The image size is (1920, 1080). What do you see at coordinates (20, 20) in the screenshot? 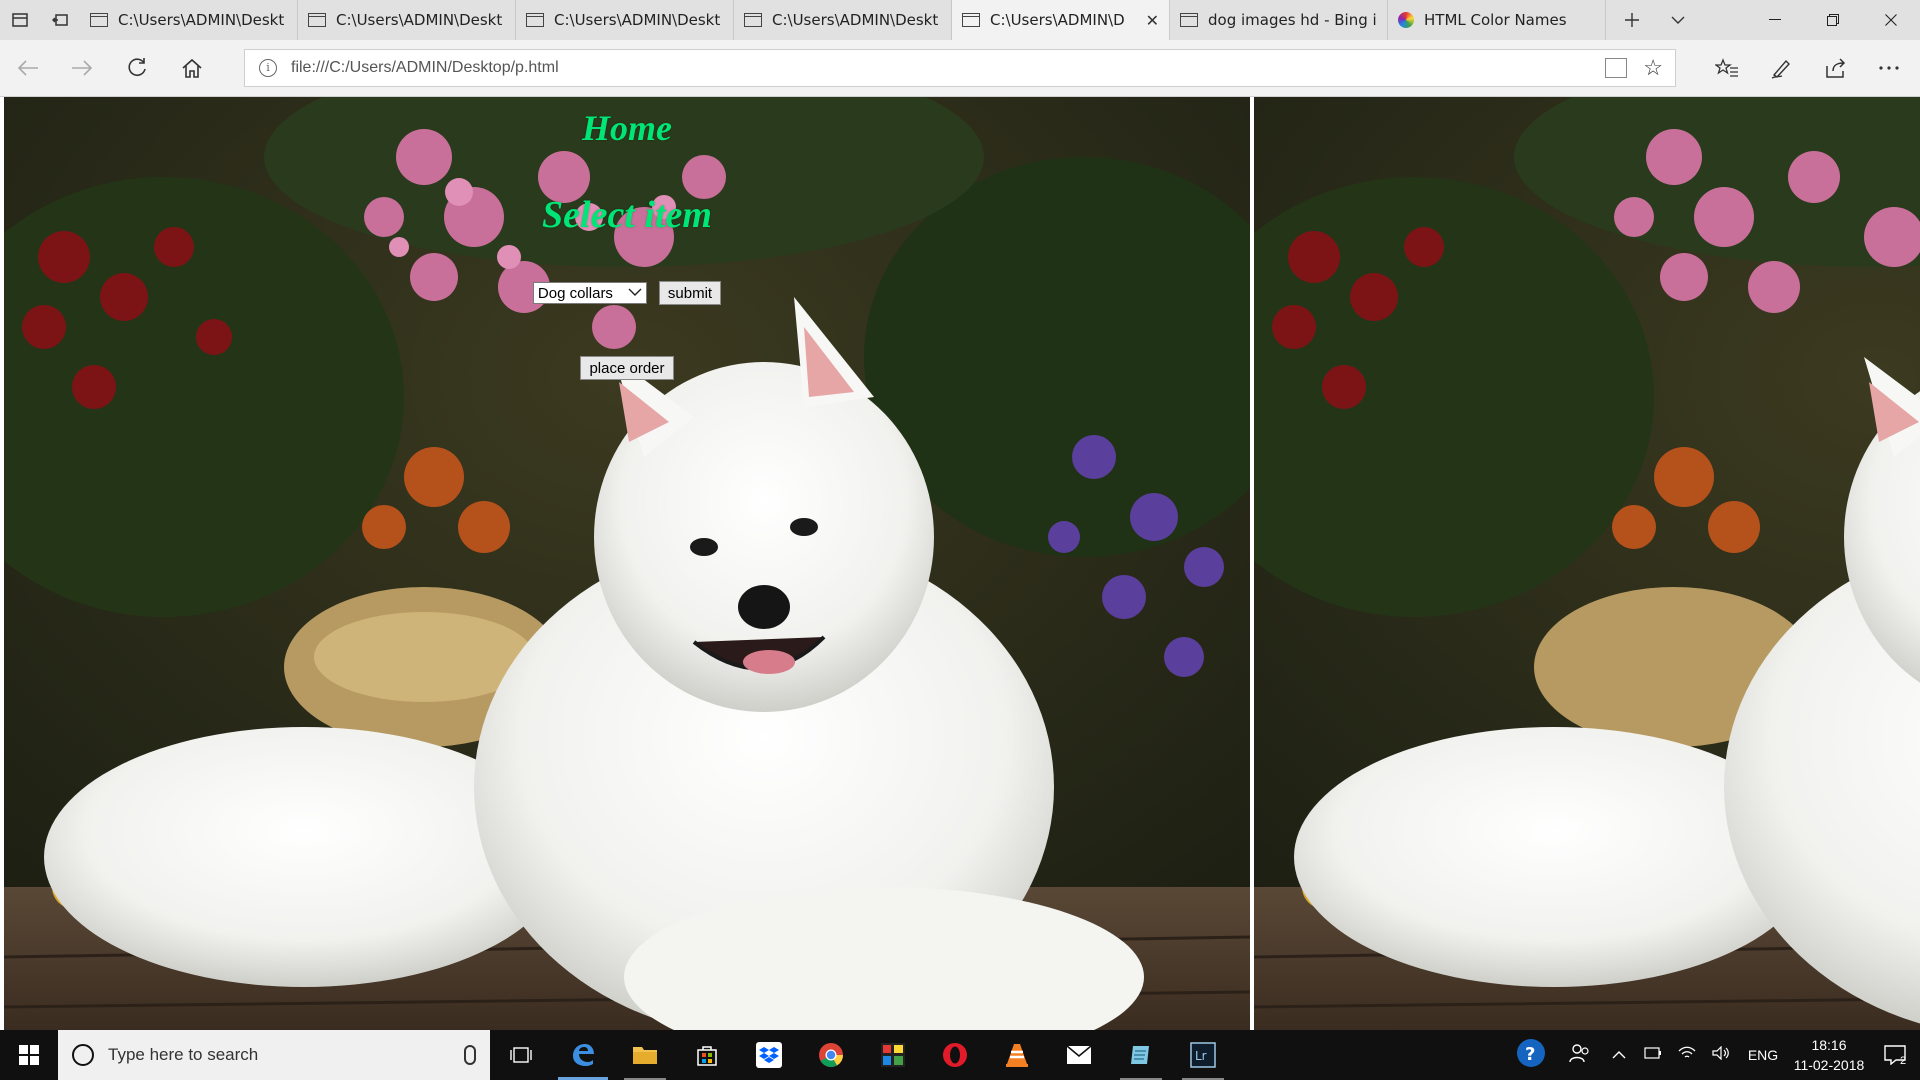
I see `tab-preview-icon` at bounding box center [20, 20].